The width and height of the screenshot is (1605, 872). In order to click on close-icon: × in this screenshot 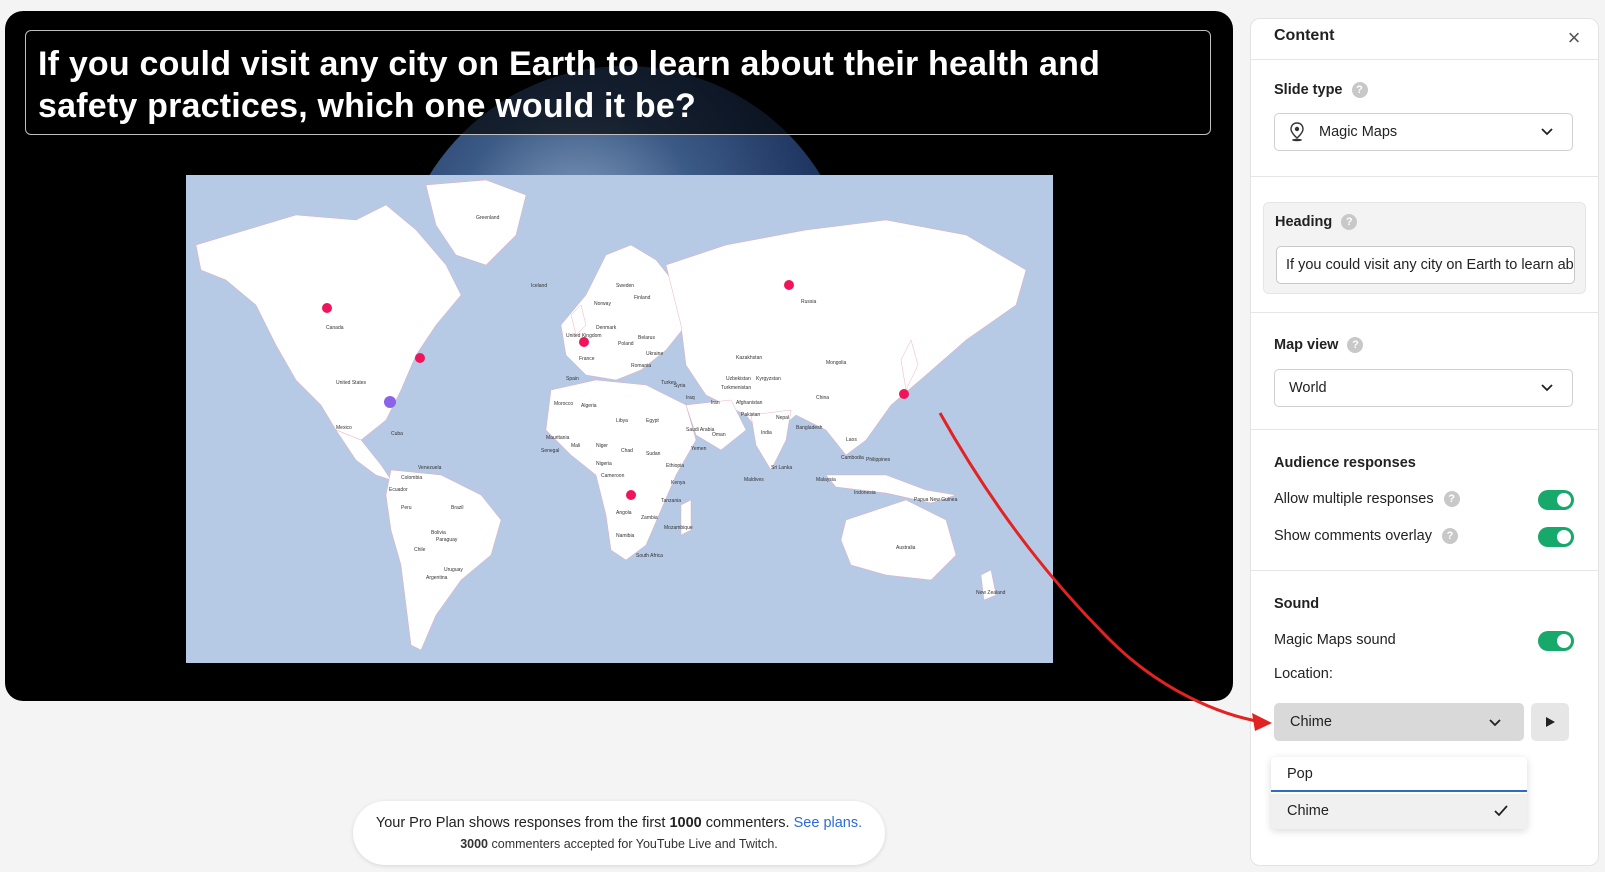, I will do `click(1574, 38)`.